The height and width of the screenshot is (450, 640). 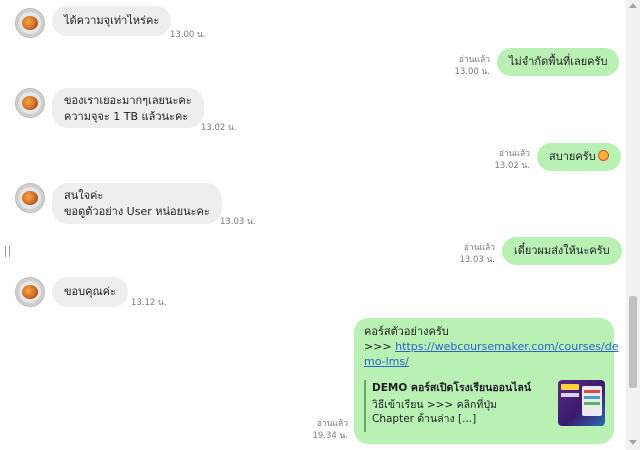 I want to click on link-preview-thumbnail, so click(x=581, y=403).